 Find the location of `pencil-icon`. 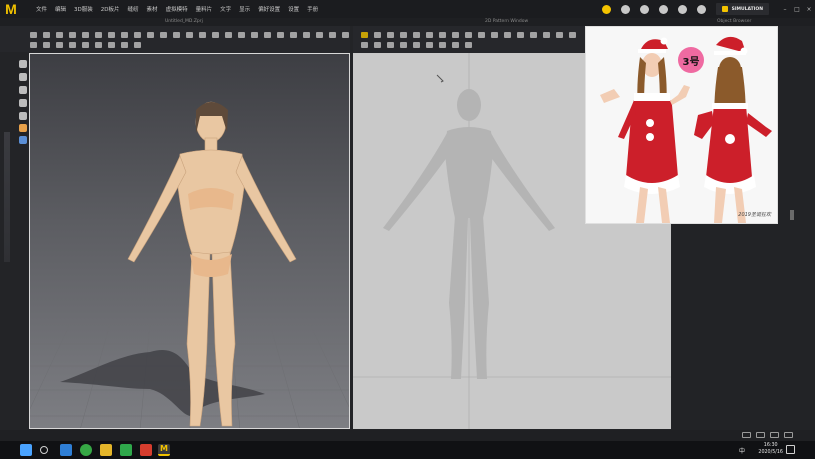

pencil-icon is located at coordinates (23, 116).